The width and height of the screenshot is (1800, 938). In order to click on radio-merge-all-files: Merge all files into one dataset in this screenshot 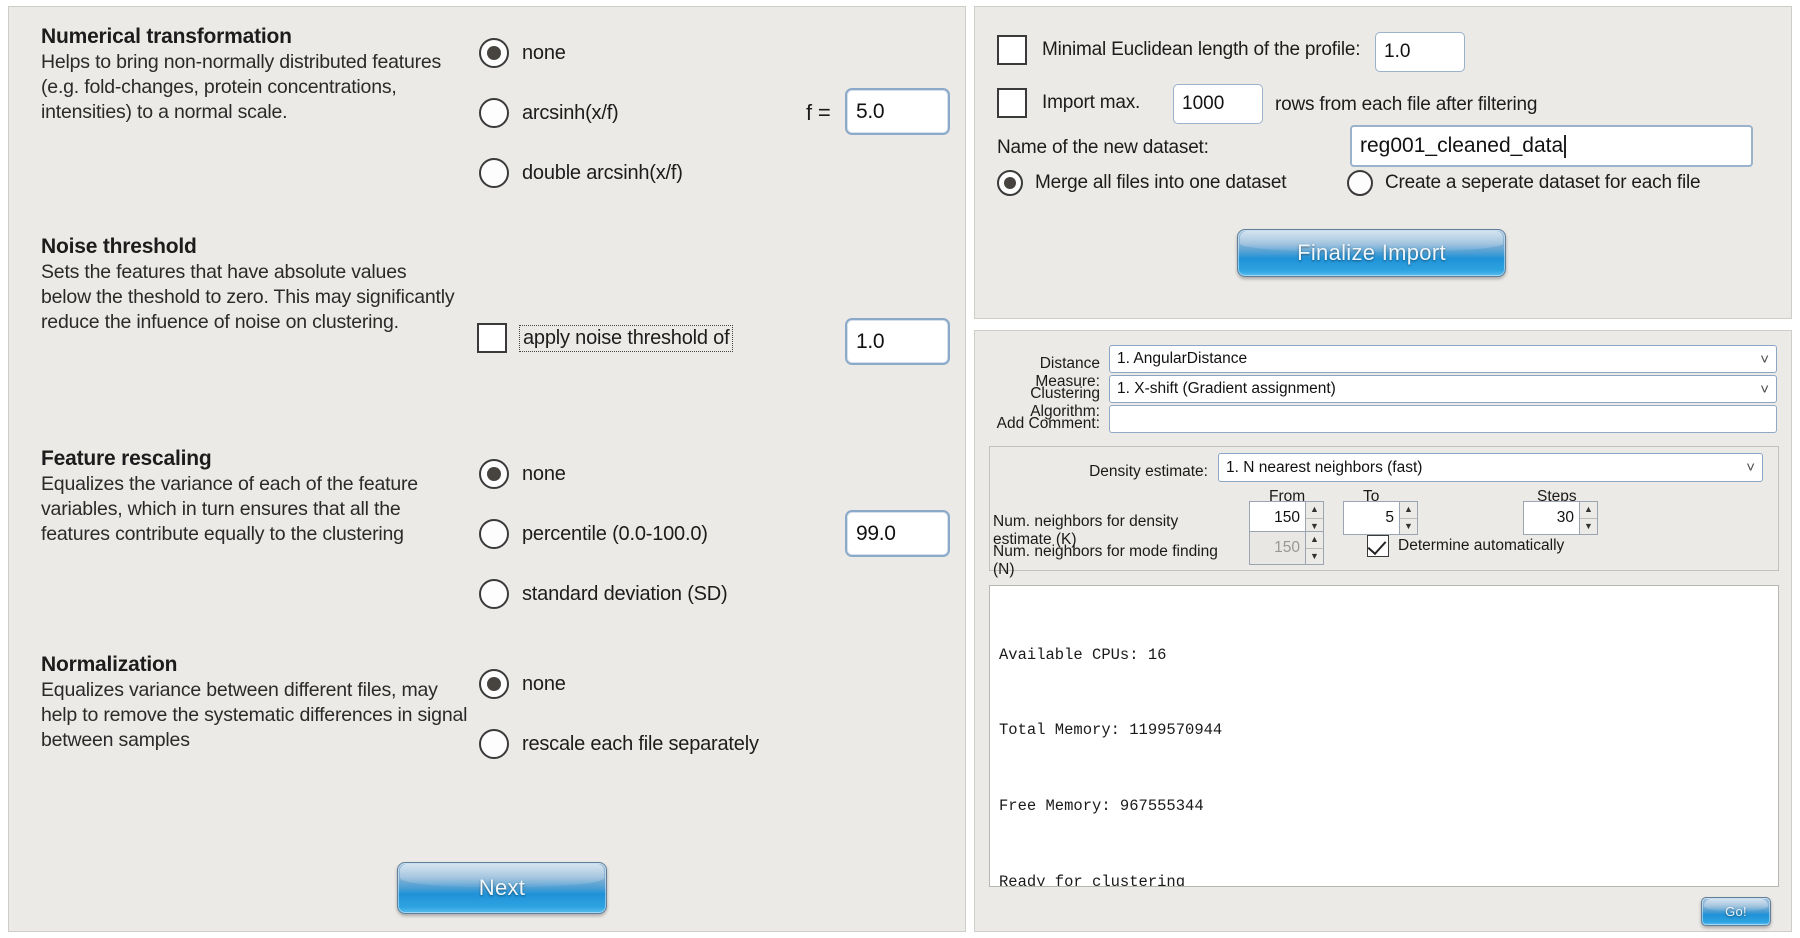, I will do `click(1142, 183)`.